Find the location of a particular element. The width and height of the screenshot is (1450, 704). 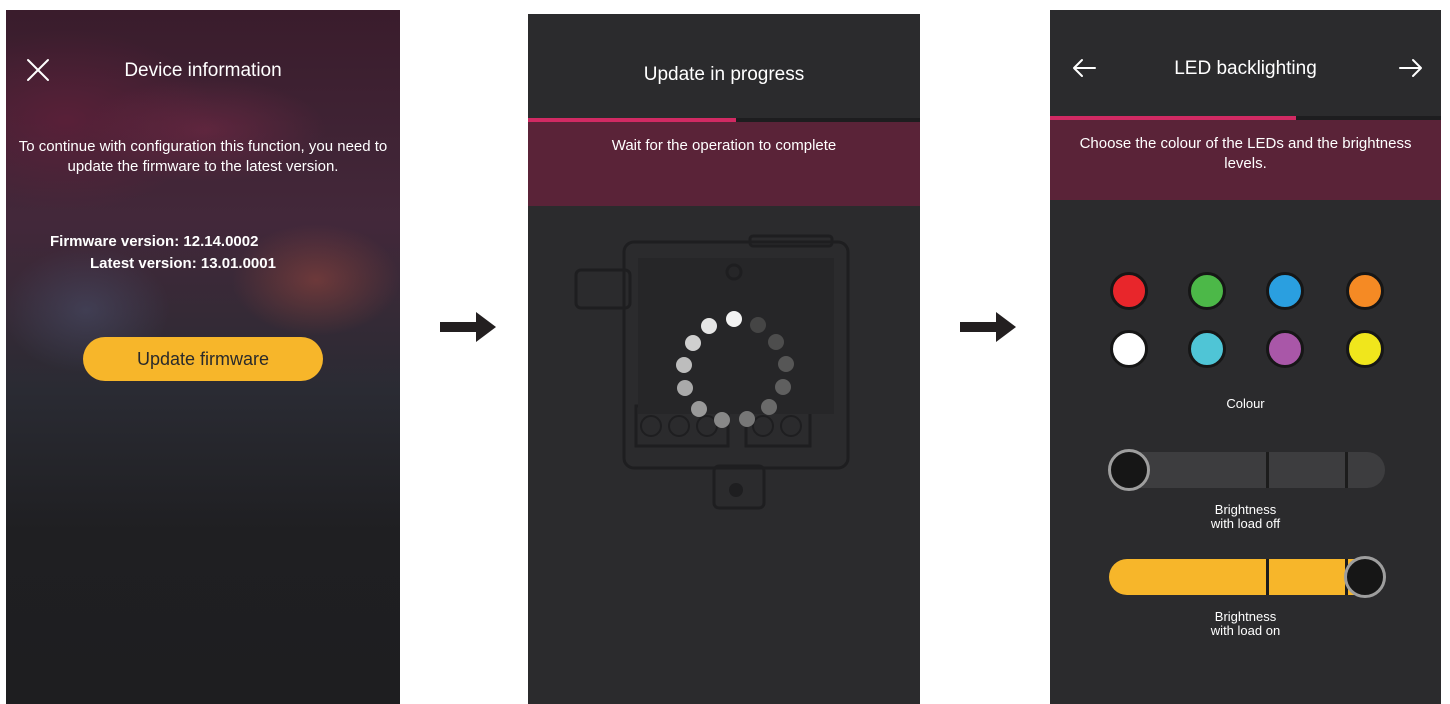

firmware-version: Firmware version: 12.14.0002 is located at coordinates (154, 241).